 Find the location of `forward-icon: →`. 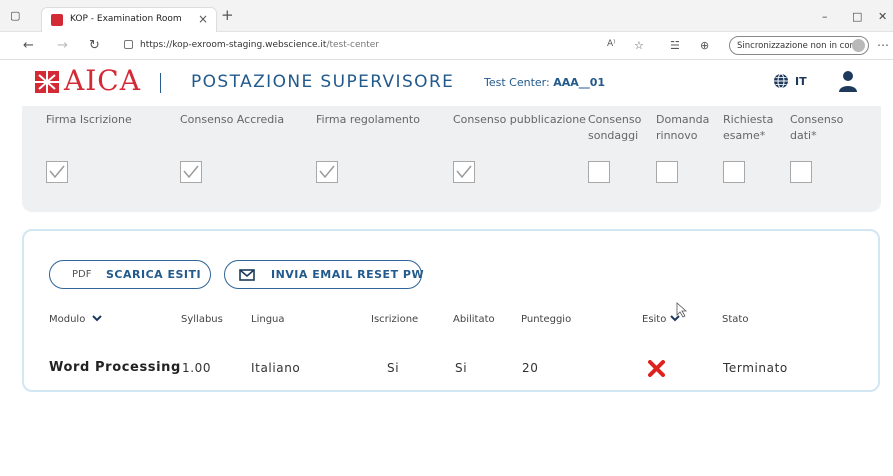

forward-icon: → is located at coordinates (62, 45).